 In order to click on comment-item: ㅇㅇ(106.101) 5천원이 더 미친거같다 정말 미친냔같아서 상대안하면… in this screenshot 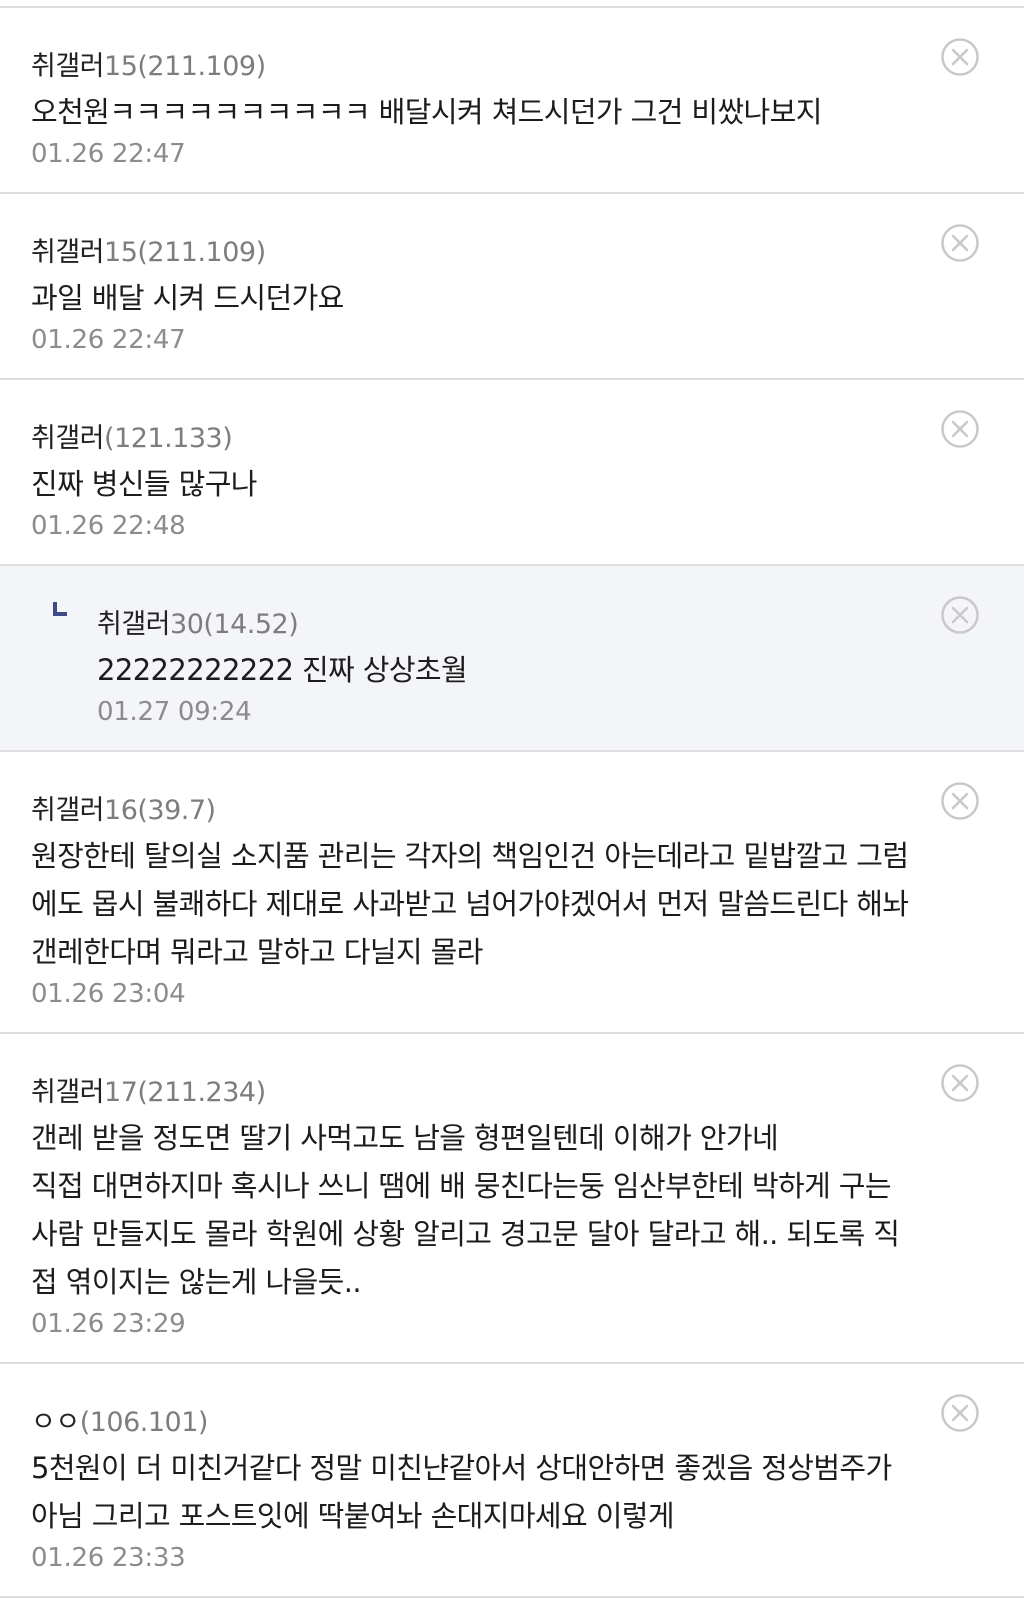, I will do `click(512, 1481)`.